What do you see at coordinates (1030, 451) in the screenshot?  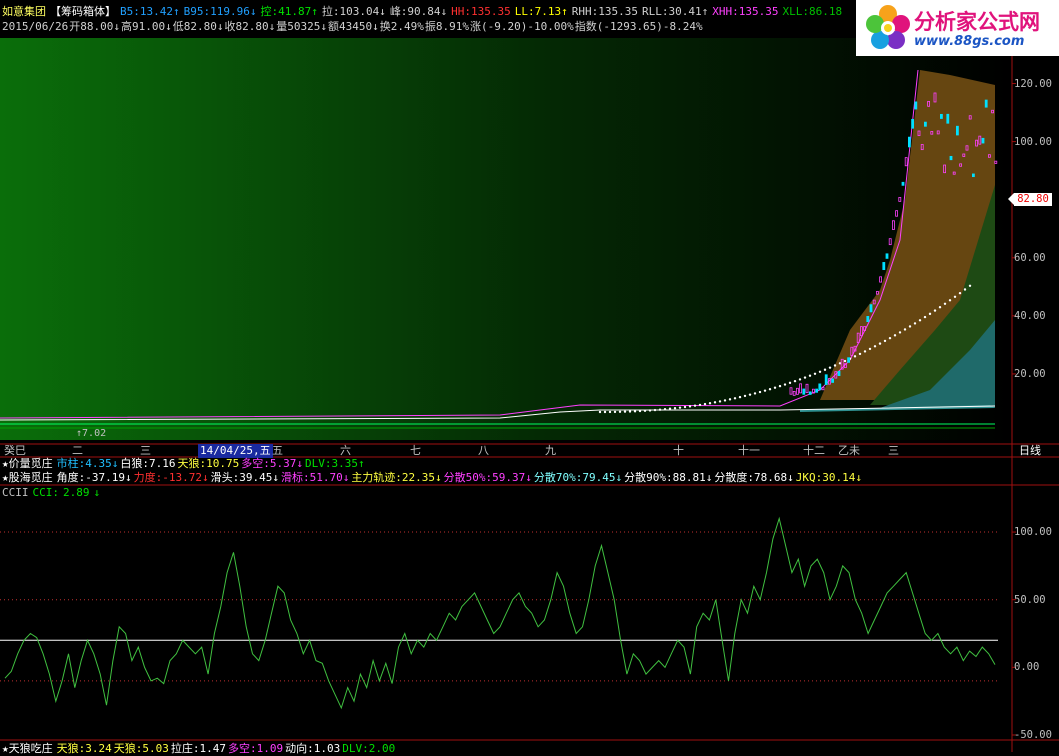 I see `period-label: 日线` at bounding box center [1030, 451].